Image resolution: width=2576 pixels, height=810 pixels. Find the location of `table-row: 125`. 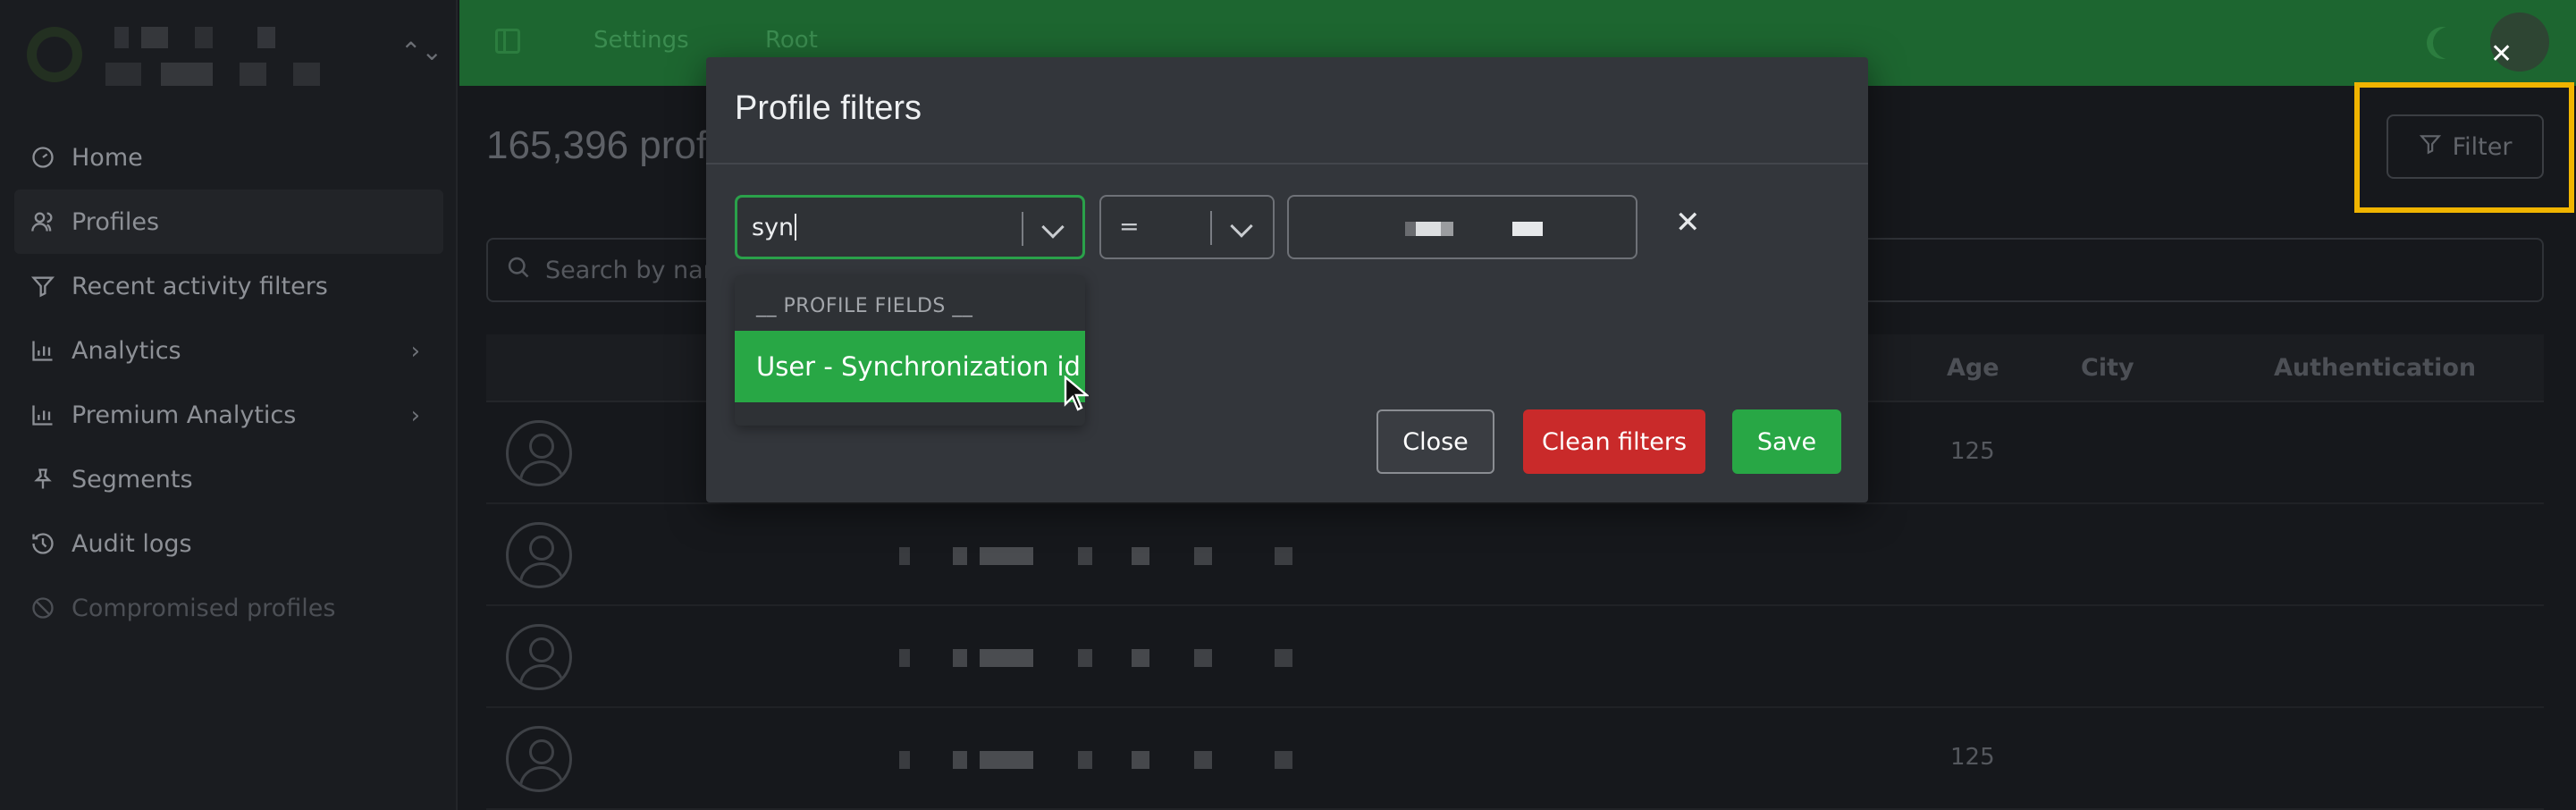

table-row: 125 is located at coordinates (1515, 759).